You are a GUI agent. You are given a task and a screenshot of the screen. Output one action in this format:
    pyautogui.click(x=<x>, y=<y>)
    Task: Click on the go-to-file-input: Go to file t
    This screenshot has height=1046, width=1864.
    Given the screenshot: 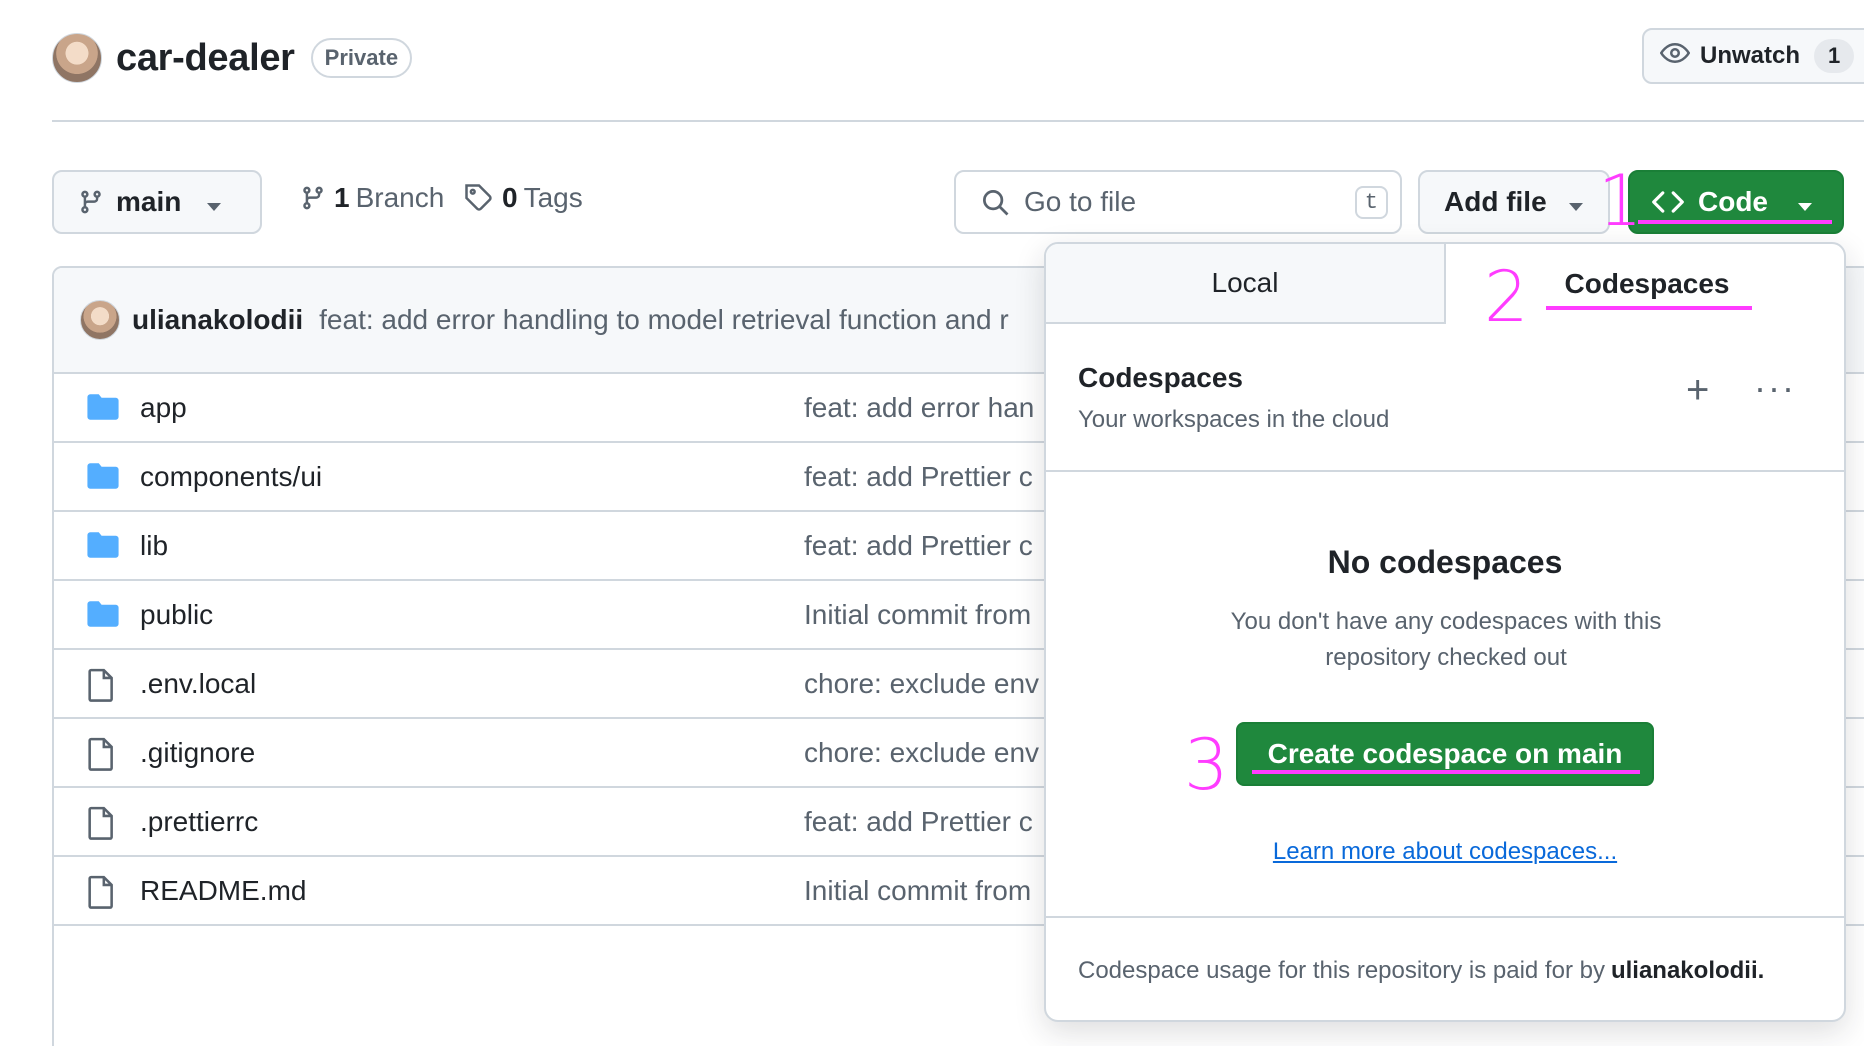 What is the action you would take?
    pyautogui.click(x=1178, y=202)
    